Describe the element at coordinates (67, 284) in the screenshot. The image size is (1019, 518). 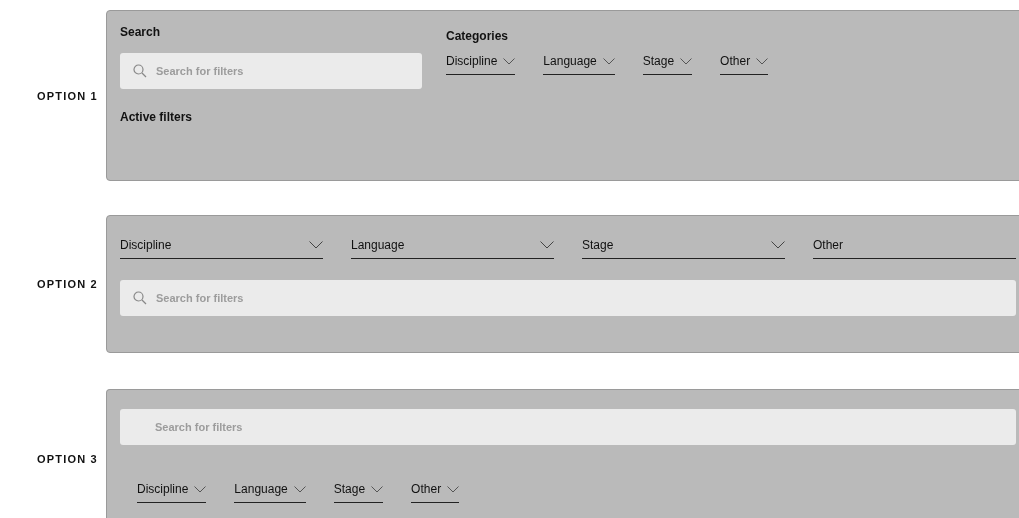
I see `option-label: OPTION 2` at that location.